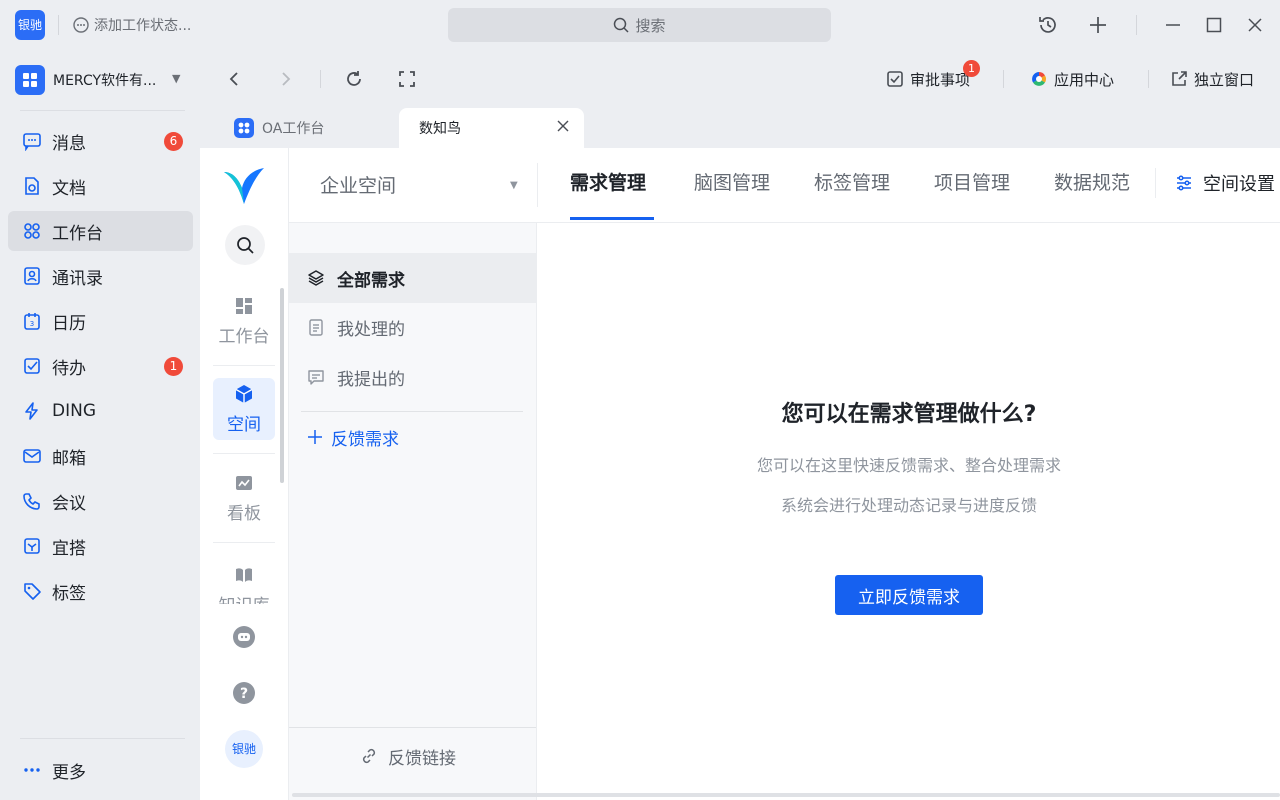  What do you see at coordinates (100, 366) in the screenshot?
I see `nav-item-todo: 待办 1` at bounding box center [100, 366].